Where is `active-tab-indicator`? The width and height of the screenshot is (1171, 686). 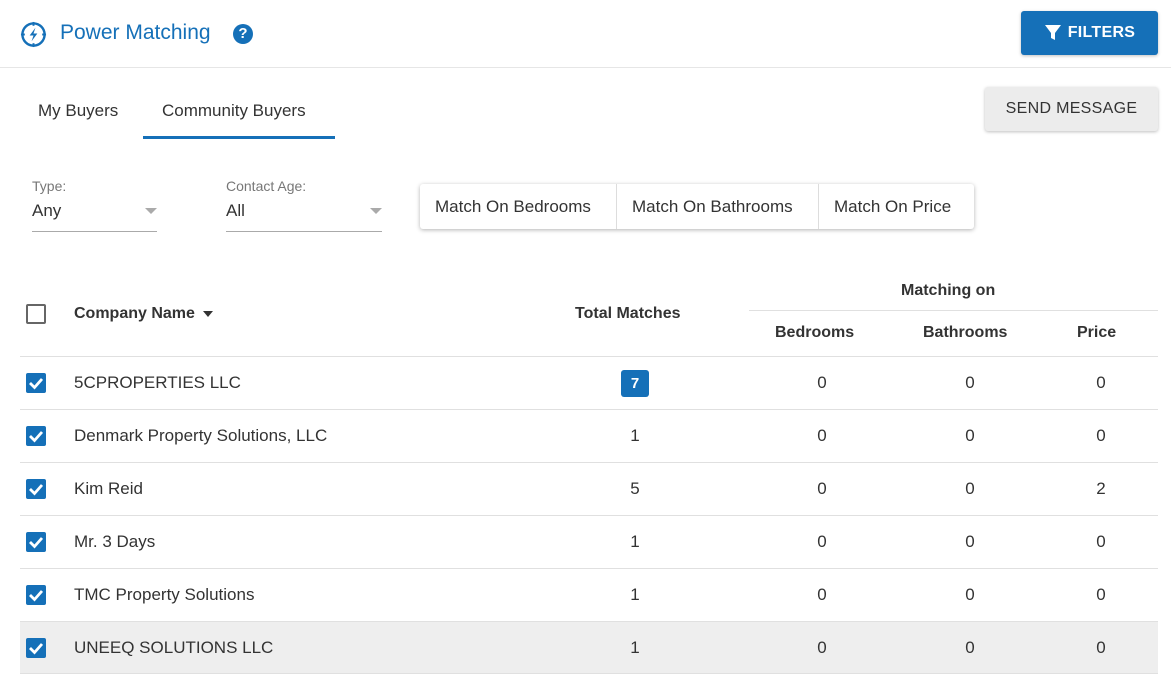
active-tab-indicator is located at coordinates (239, 137).